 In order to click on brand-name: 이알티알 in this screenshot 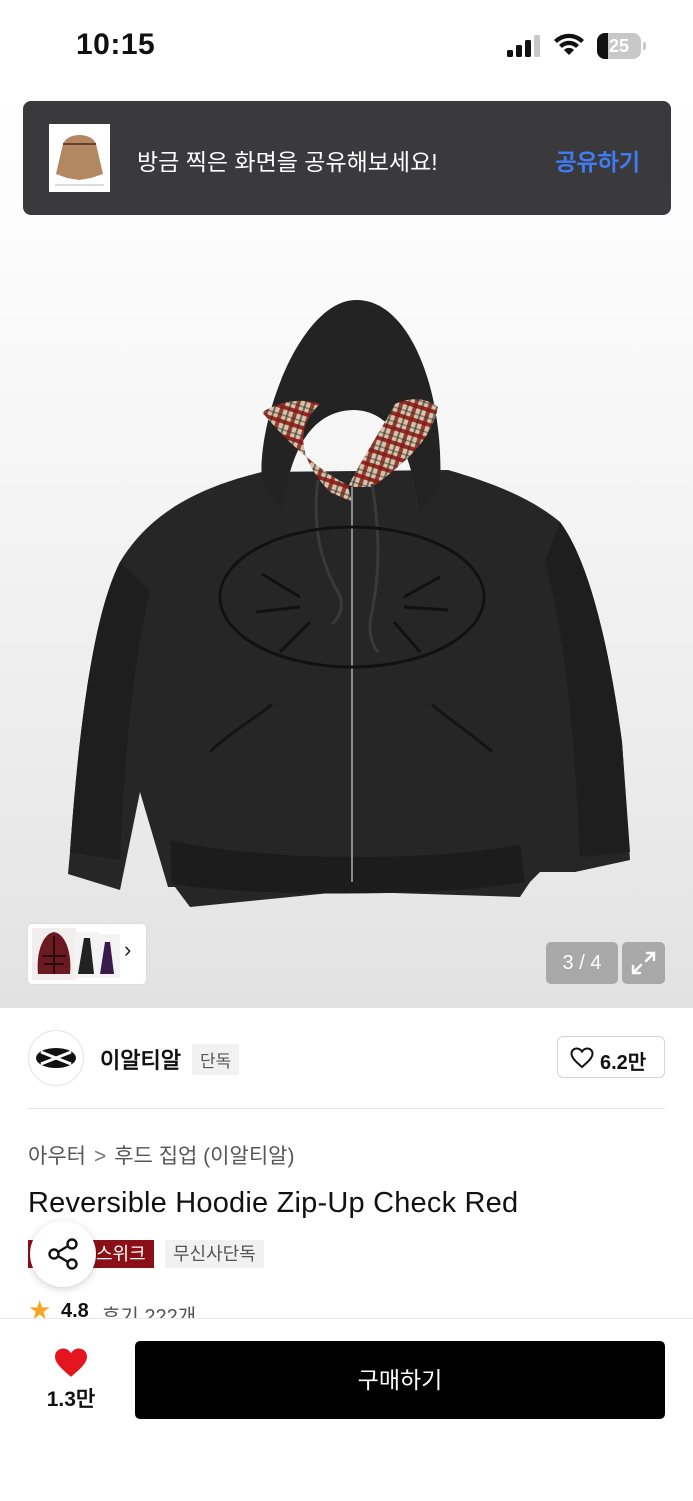, I will do `click(140, 1059)`.